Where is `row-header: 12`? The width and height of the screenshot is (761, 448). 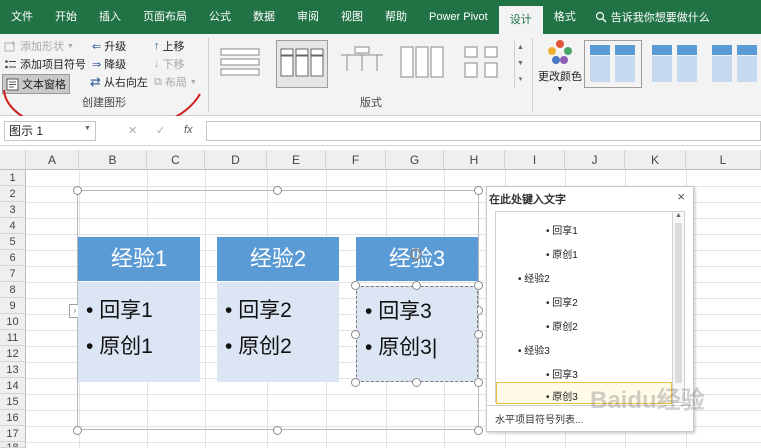 row-header: 12 is located at coordinates (13, 354).